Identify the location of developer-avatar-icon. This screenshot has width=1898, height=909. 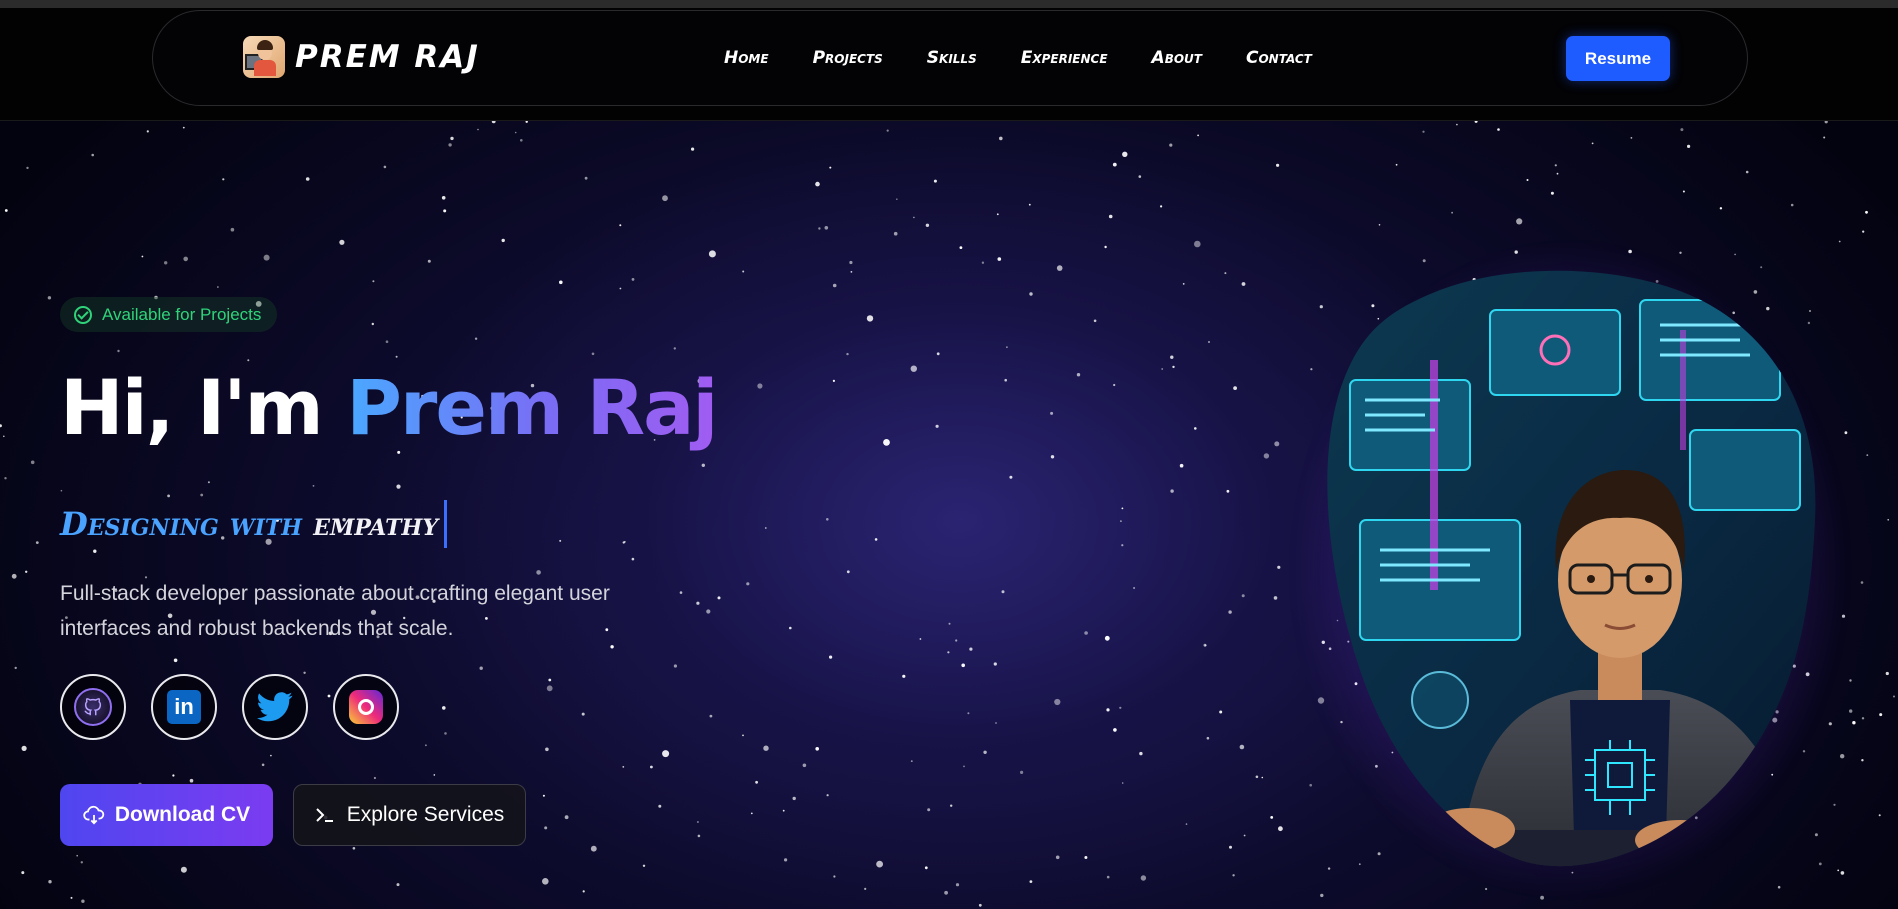
(264, 57).